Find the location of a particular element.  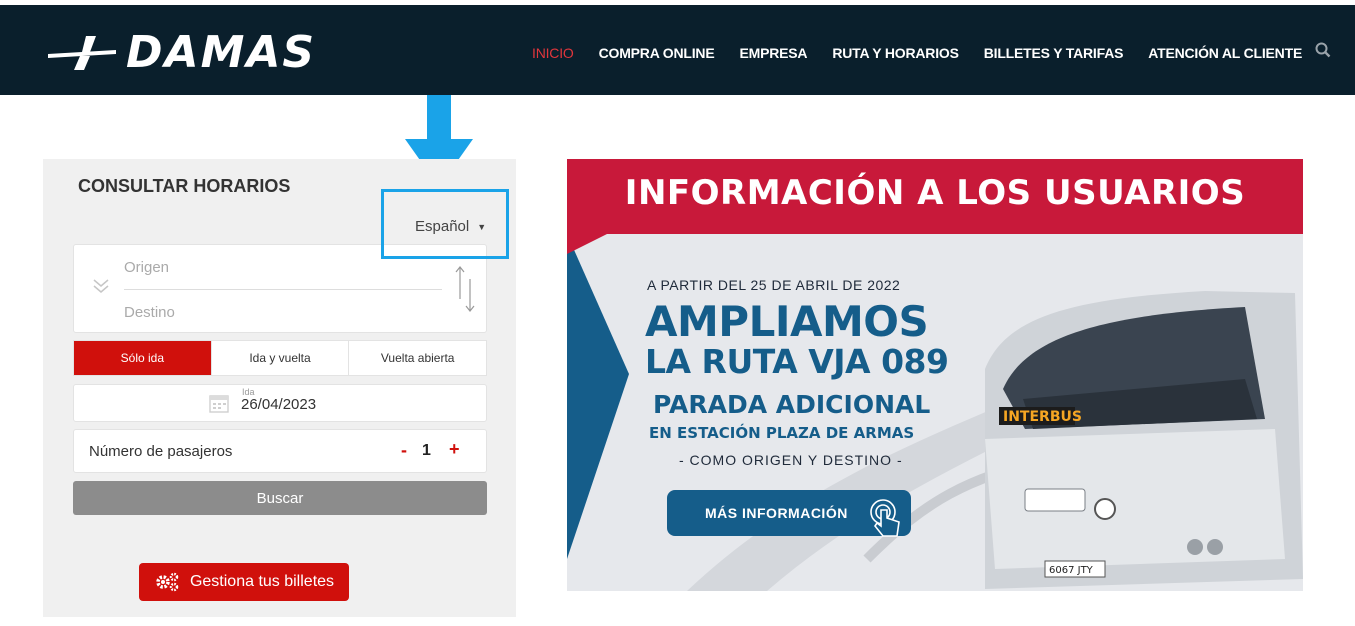

banner-headline-2: LA RUTA VJA 089 is located at coordinates (797, 361).